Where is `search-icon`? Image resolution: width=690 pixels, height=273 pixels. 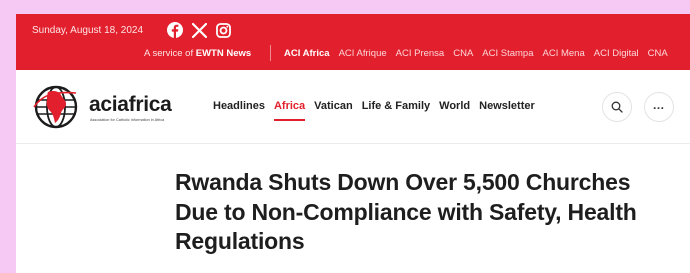
search-icon is located at coordinates (617, 107).